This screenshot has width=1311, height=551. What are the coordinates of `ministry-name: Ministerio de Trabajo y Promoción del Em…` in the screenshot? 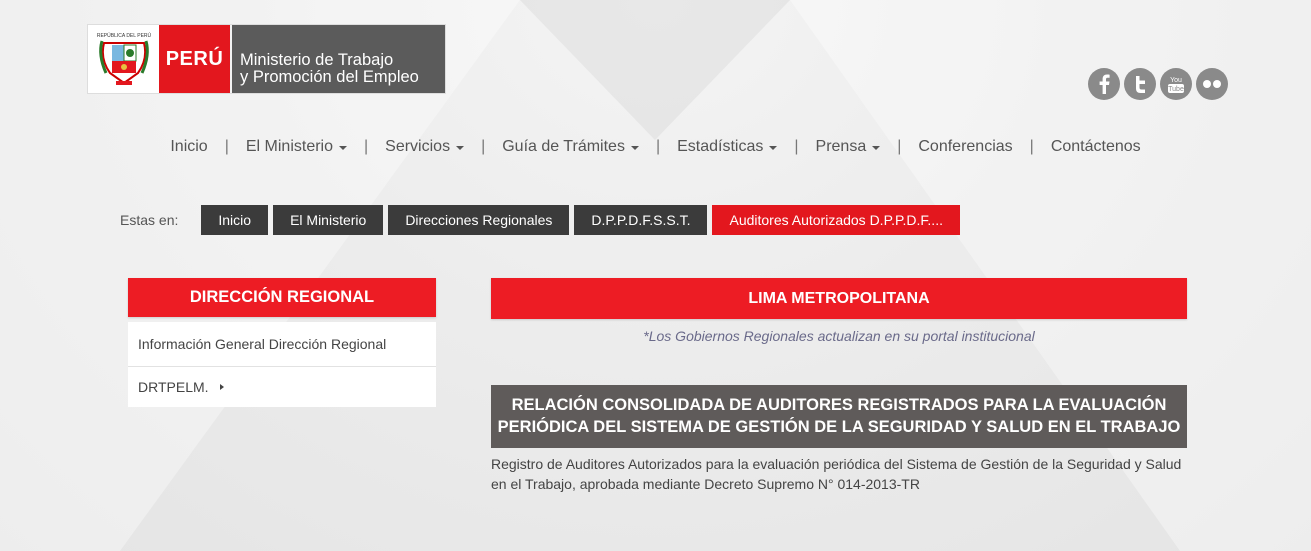 It's located at (338, 59).